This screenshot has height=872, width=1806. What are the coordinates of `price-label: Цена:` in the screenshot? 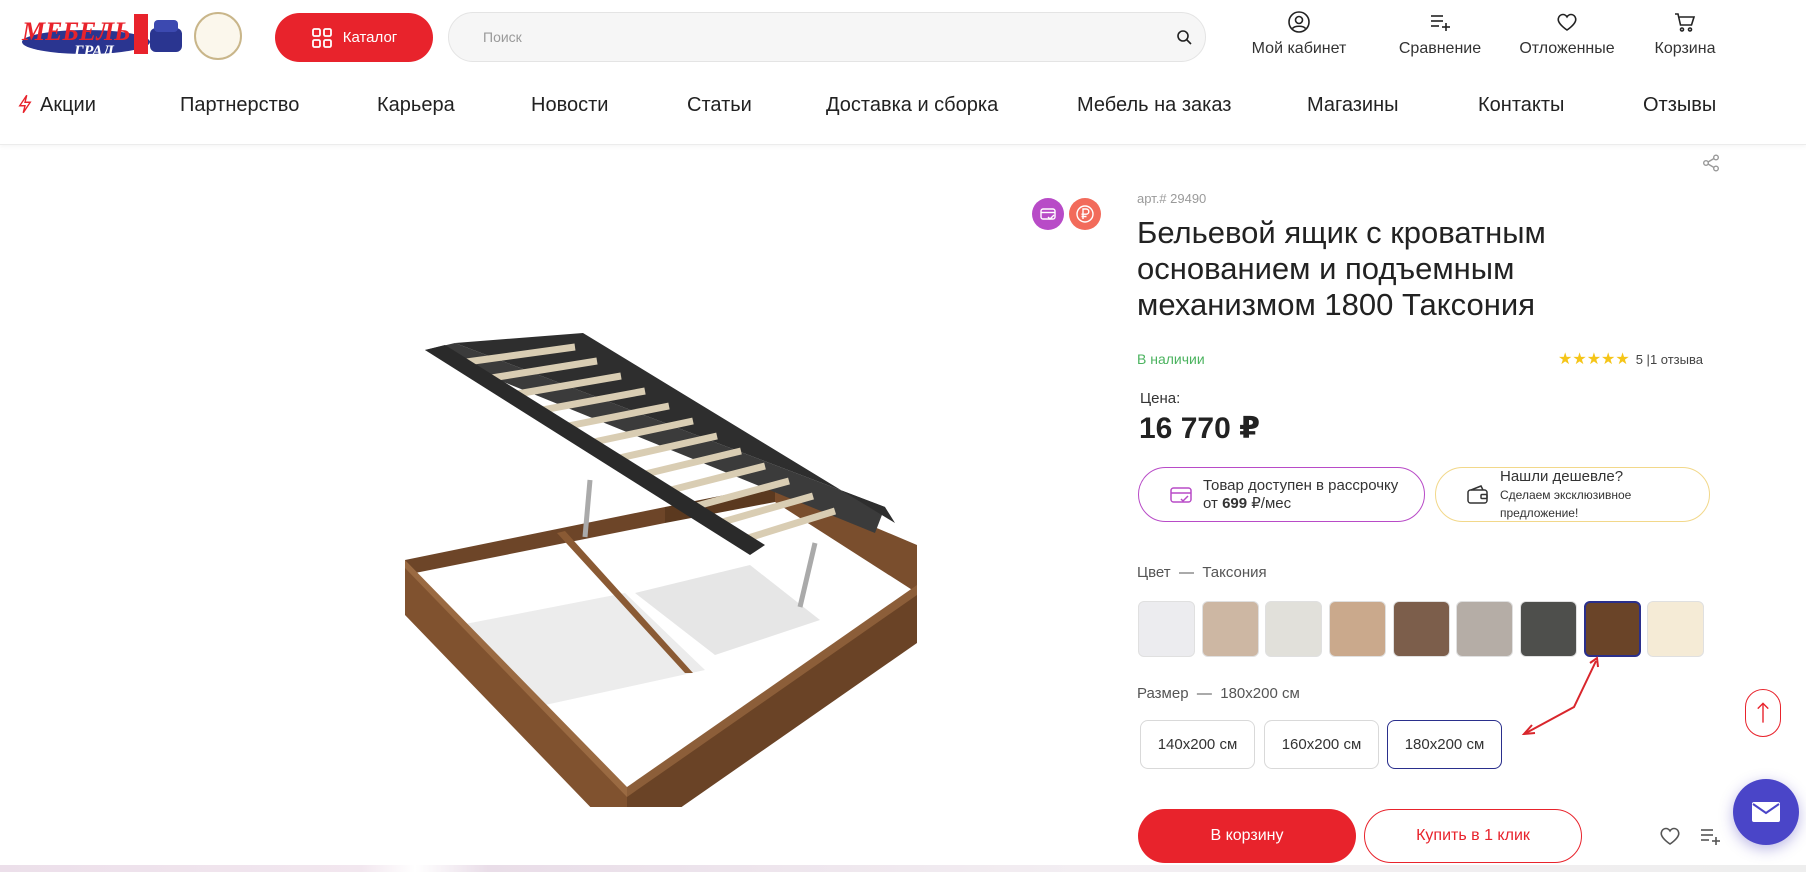 It's located at (1160, 398).